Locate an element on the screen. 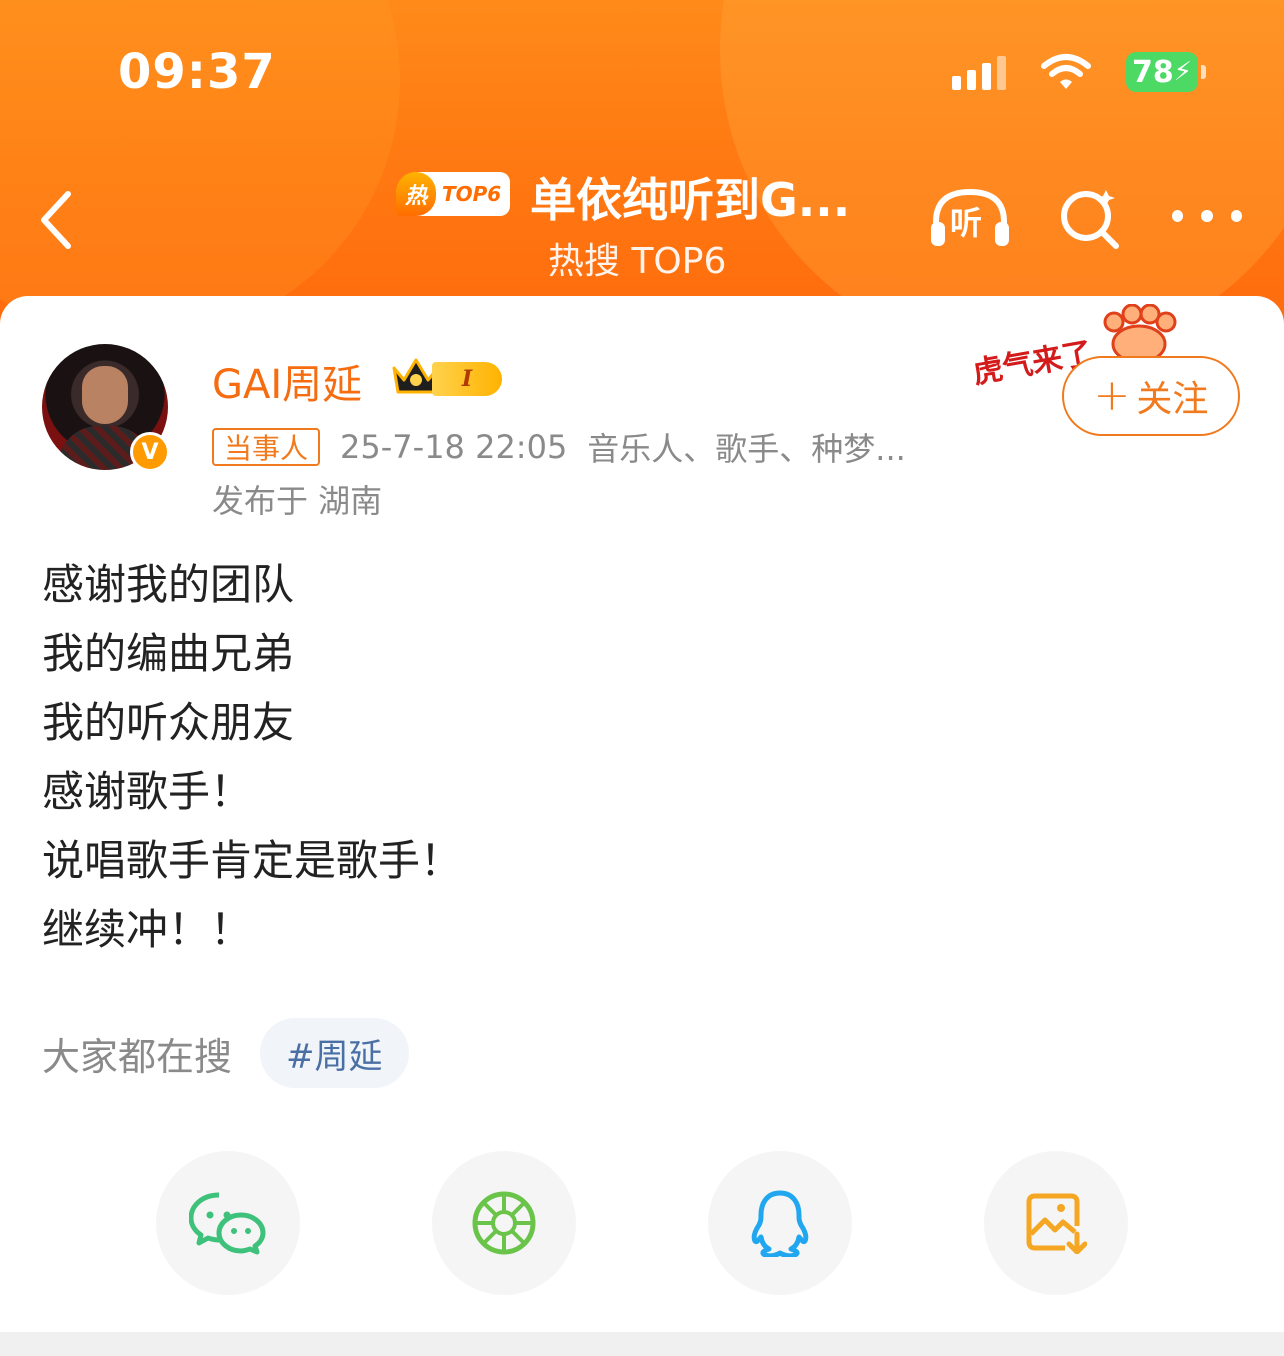 The height and width of the screenshot is (1356, 1284). hot-rank: TOP6 is located at coordinates (472, 194).